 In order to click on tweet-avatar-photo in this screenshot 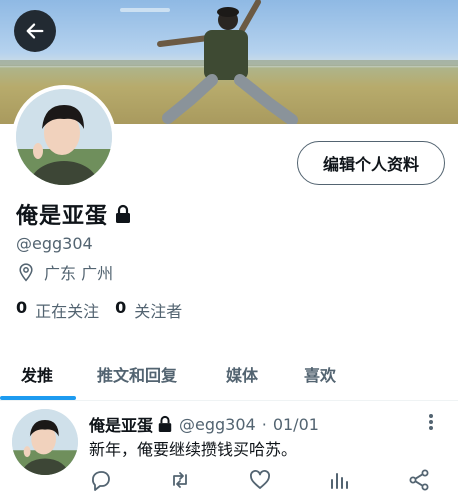, I will do `click(45, 442)`.